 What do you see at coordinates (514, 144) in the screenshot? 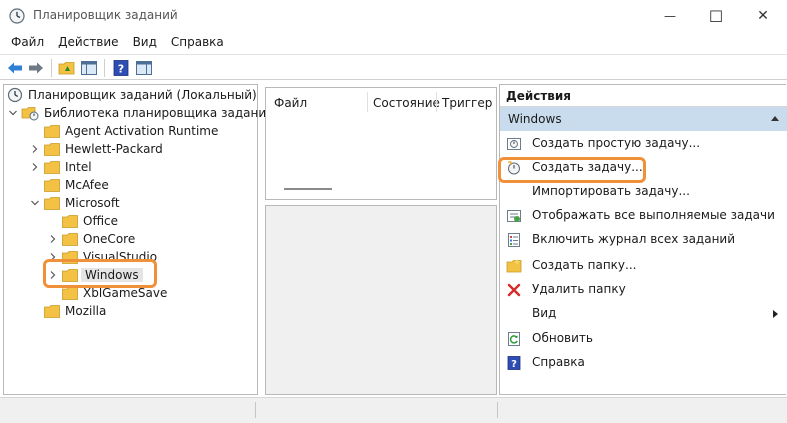
I see `create-basic-task-icon` at bounding box center [514, 144].